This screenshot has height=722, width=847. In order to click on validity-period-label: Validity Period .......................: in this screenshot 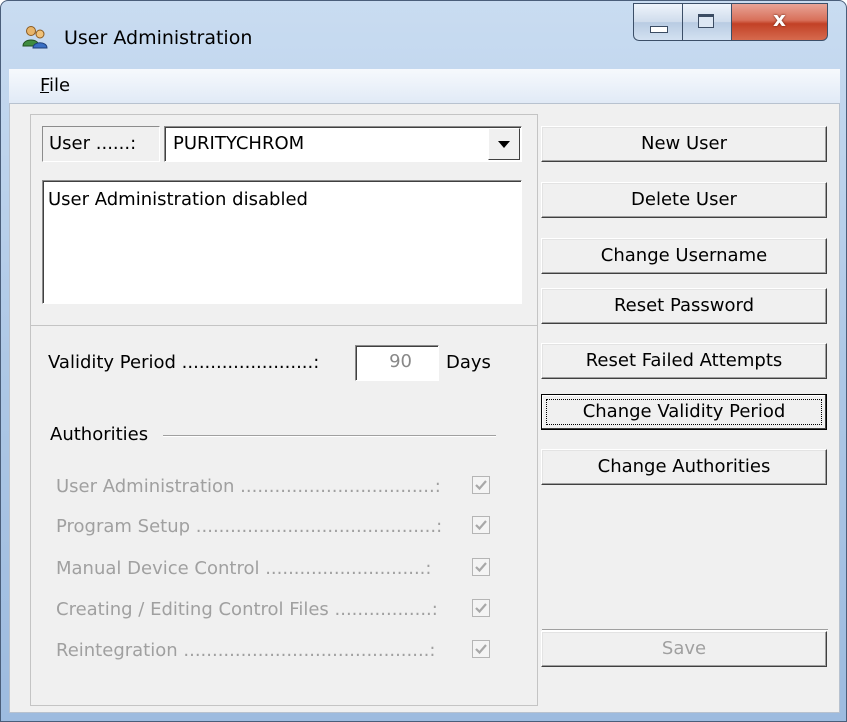, I will do `click(184, 362)`.